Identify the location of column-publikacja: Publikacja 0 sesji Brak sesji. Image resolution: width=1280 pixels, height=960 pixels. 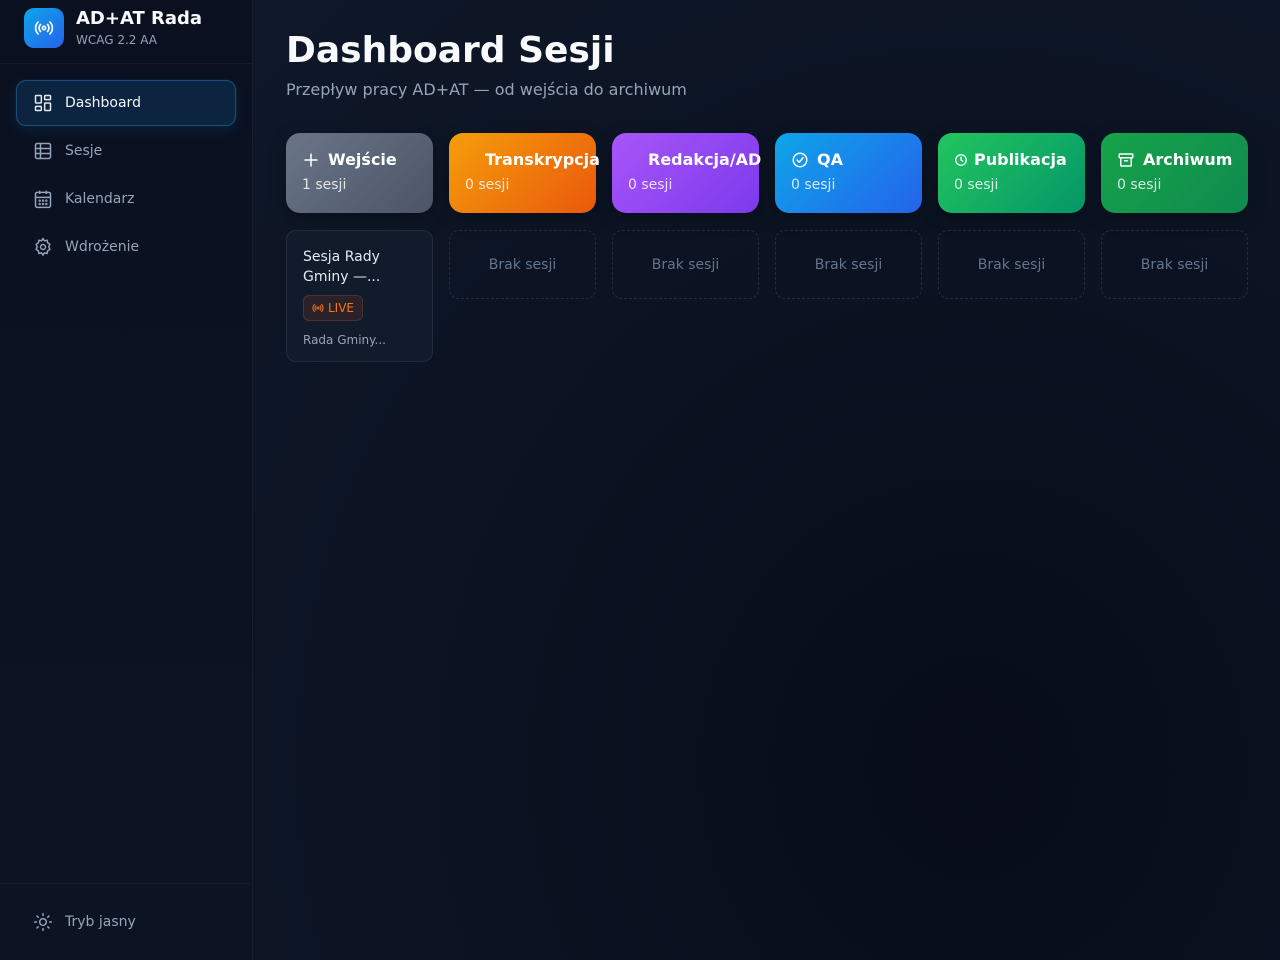
(1011, 247).